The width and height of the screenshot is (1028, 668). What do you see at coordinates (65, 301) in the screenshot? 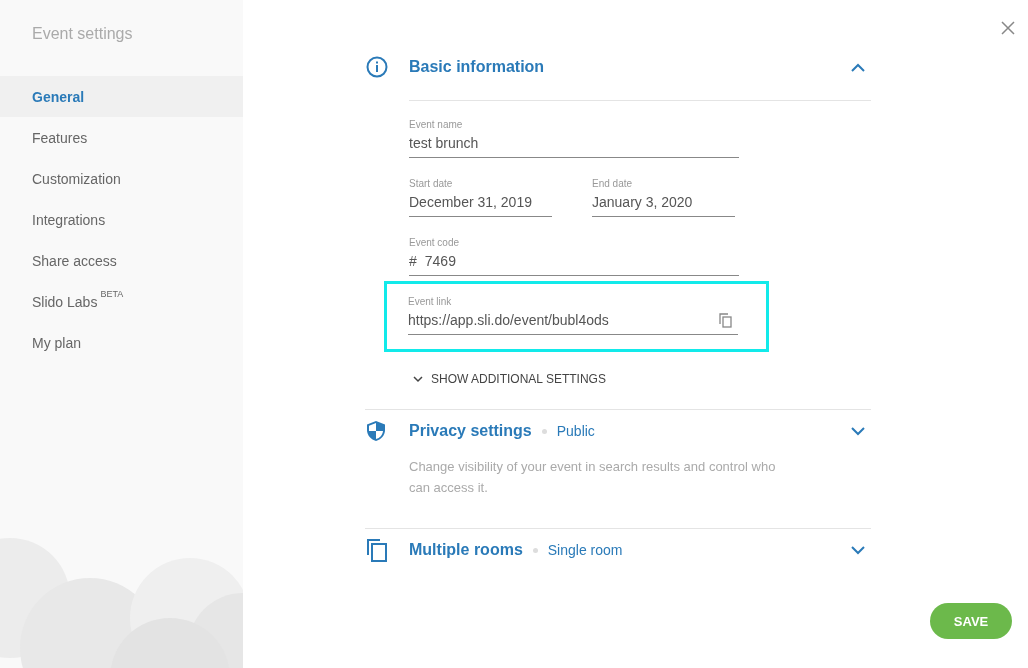
I see `item-label: Slido Labs` at bounding box center [65, 301].